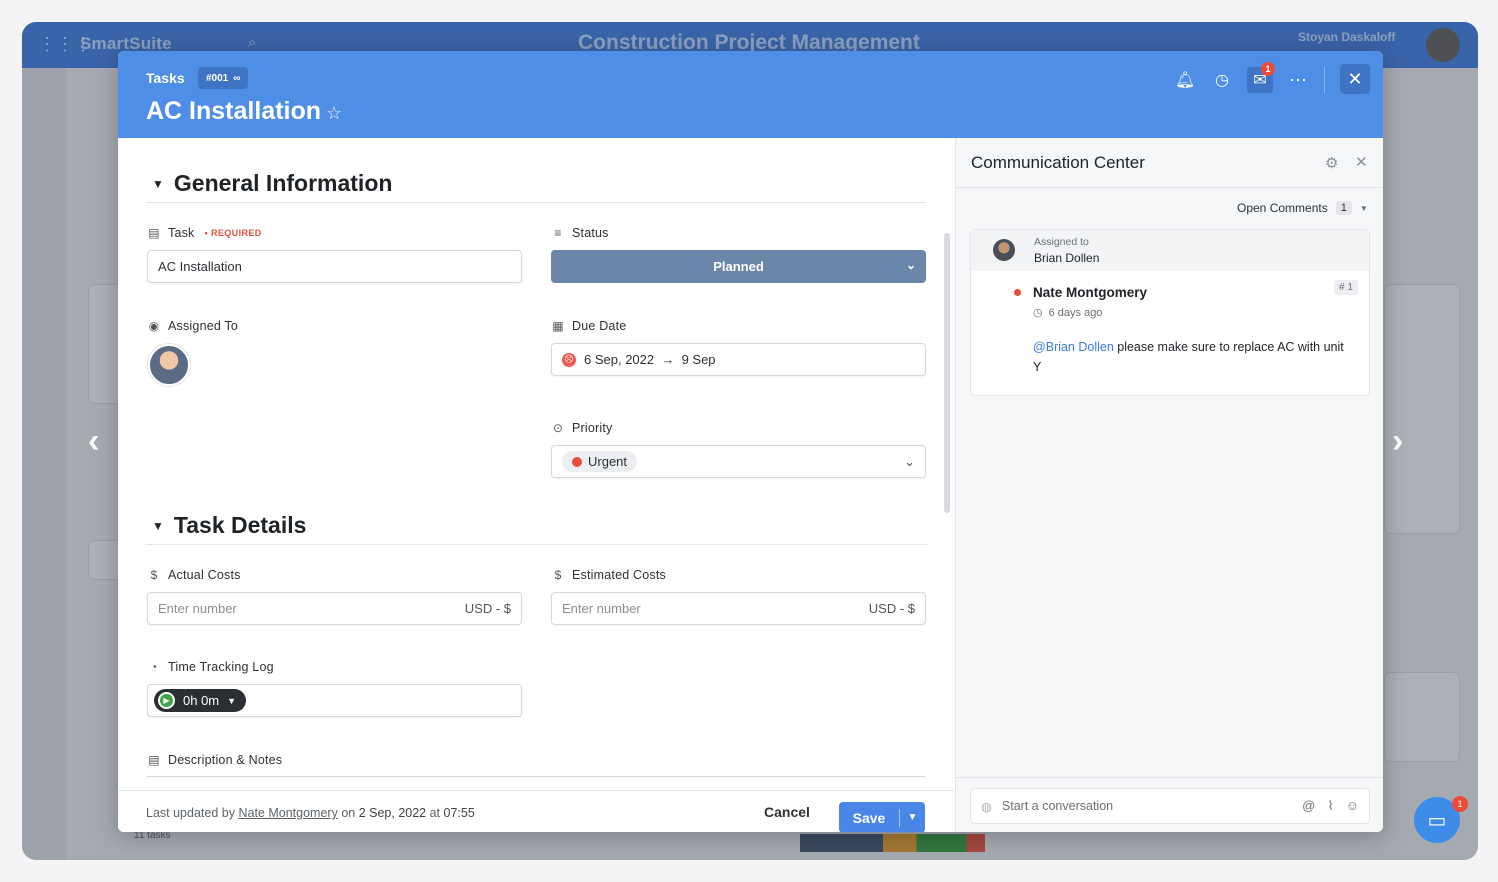 The width and height of the screenshot is (1498, 882). I want to click on timer-control: ▶ 0h 0m ▼, so click(200, 700).